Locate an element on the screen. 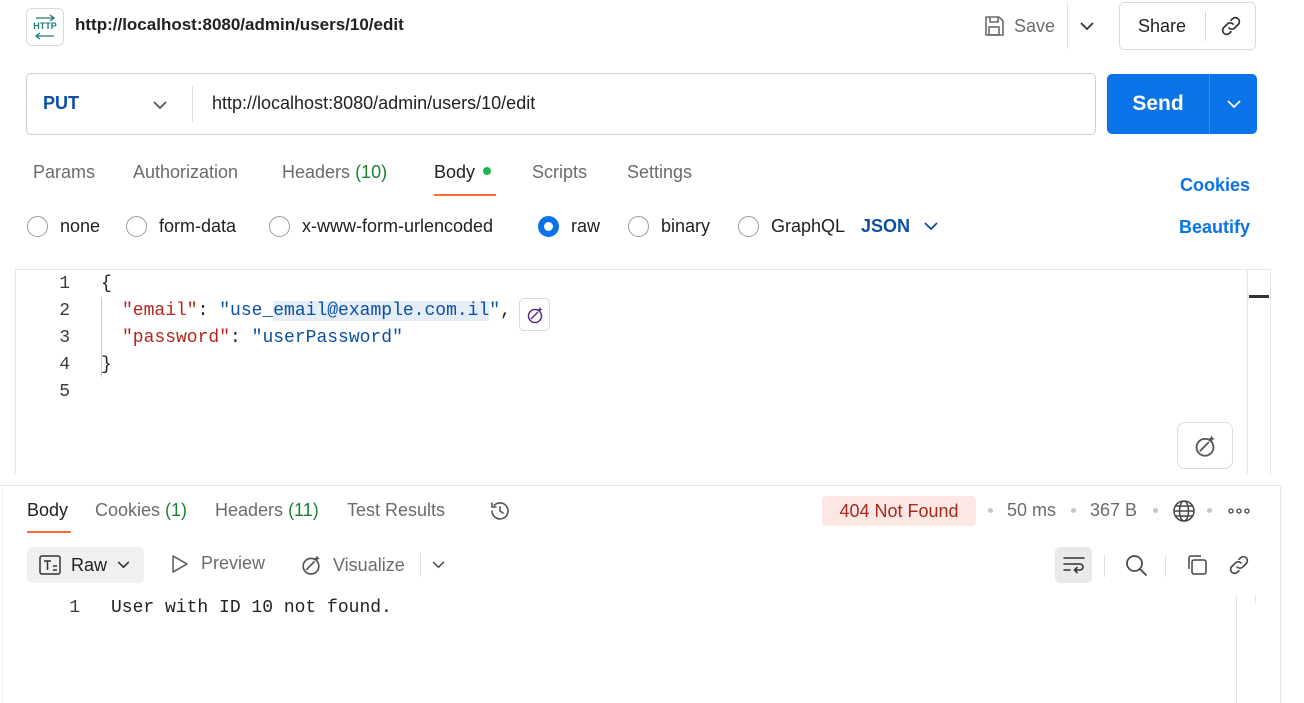  send-button: Send is located at coordinates (1158, 104).